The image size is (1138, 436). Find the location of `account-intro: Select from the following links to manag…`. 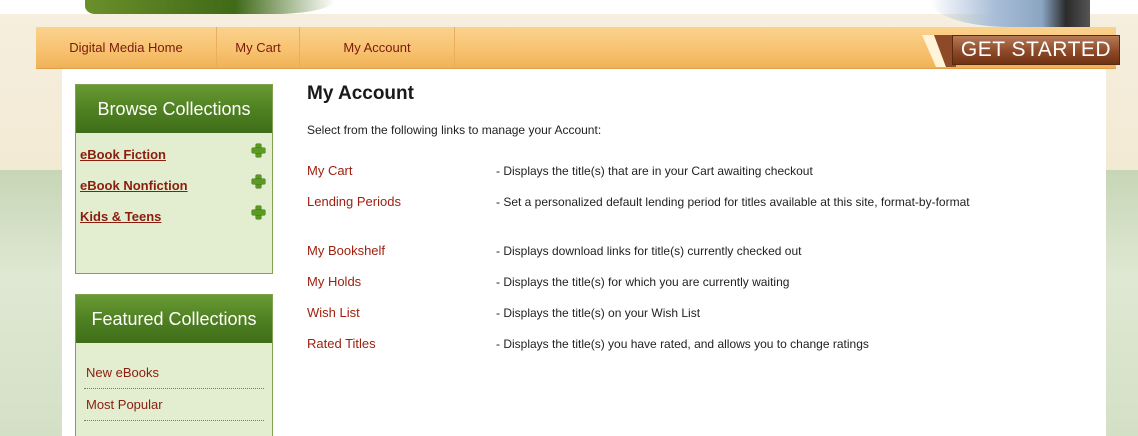

account-intro: Select from the following links to manag… is located at coordinates (454, 130).